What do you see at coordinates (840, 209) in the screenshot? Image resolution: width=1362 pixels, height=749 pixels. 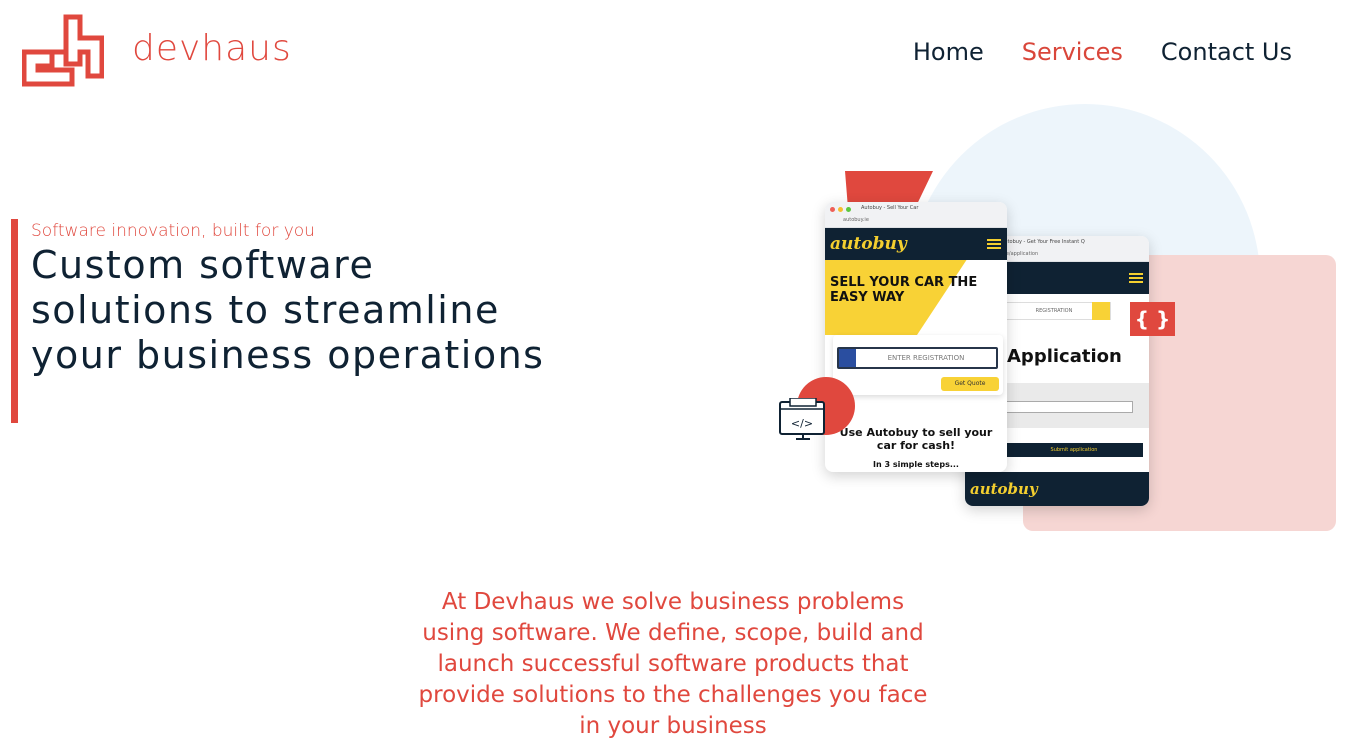 I see `window-controls-icon` at bounding box center [840, 209].